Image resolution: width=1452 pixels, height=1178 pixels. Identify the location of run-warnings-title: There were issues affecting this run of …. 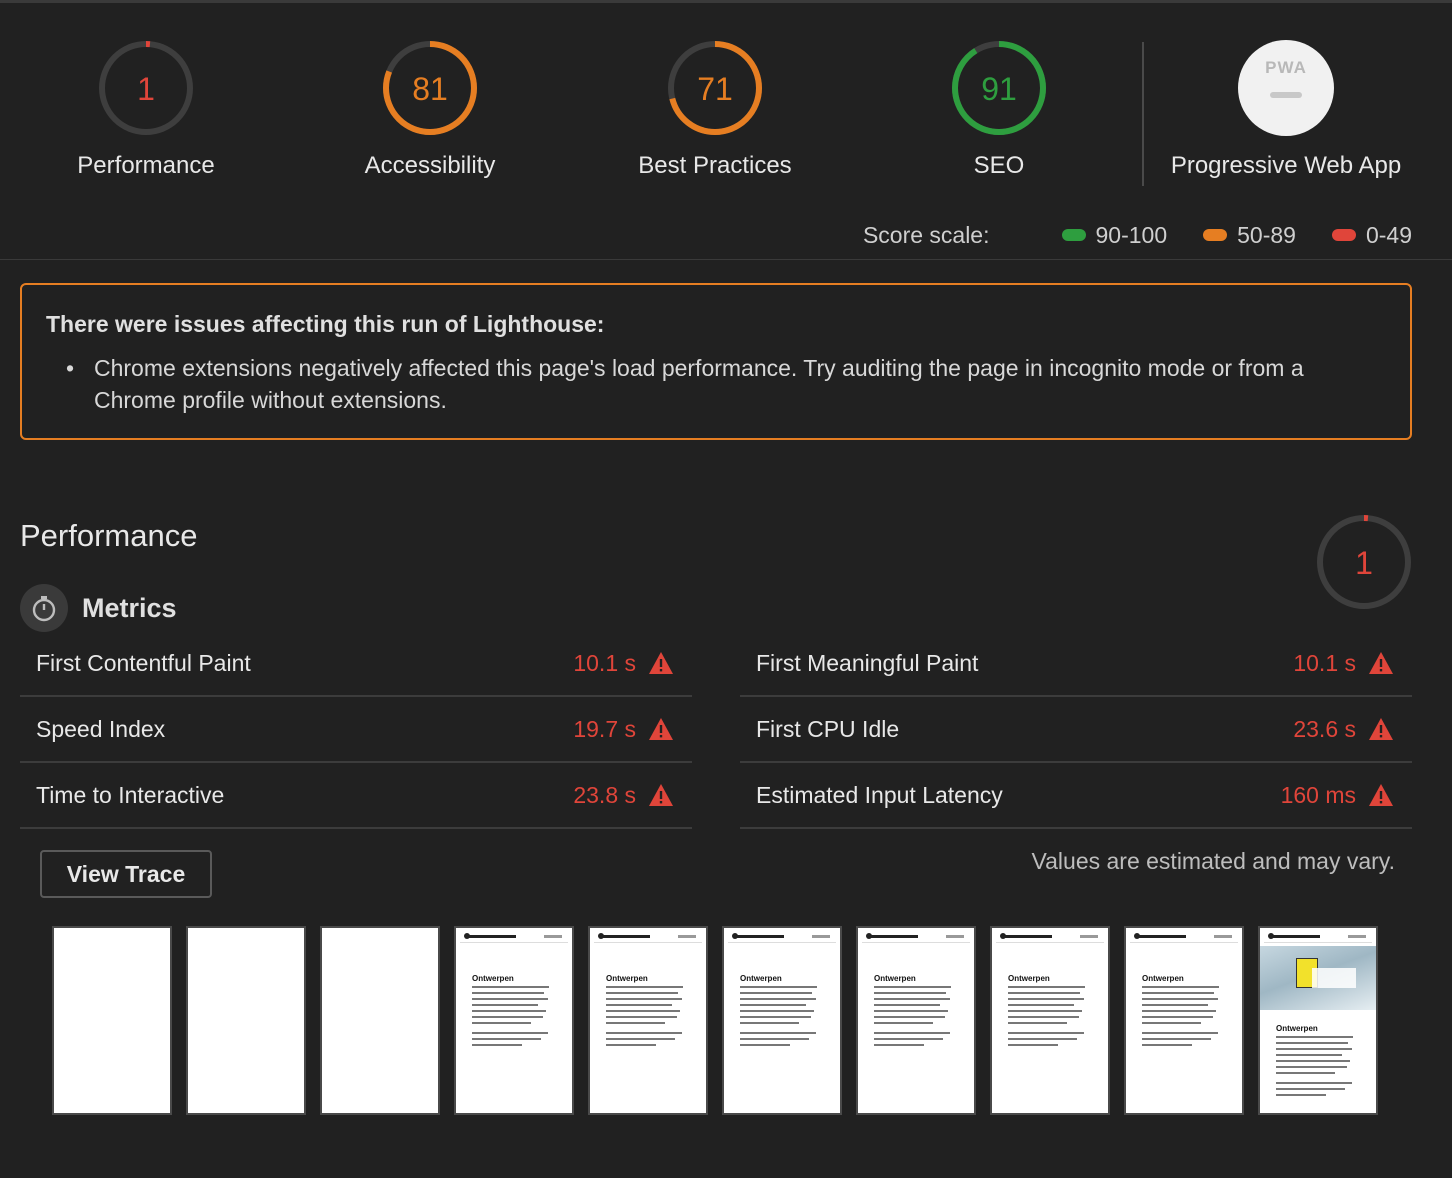
(325, 324).